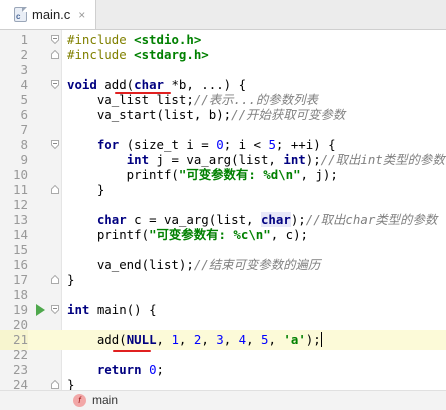 The image size is (446, 410). I want to click on tab-label: main.c, so click(51, 14).